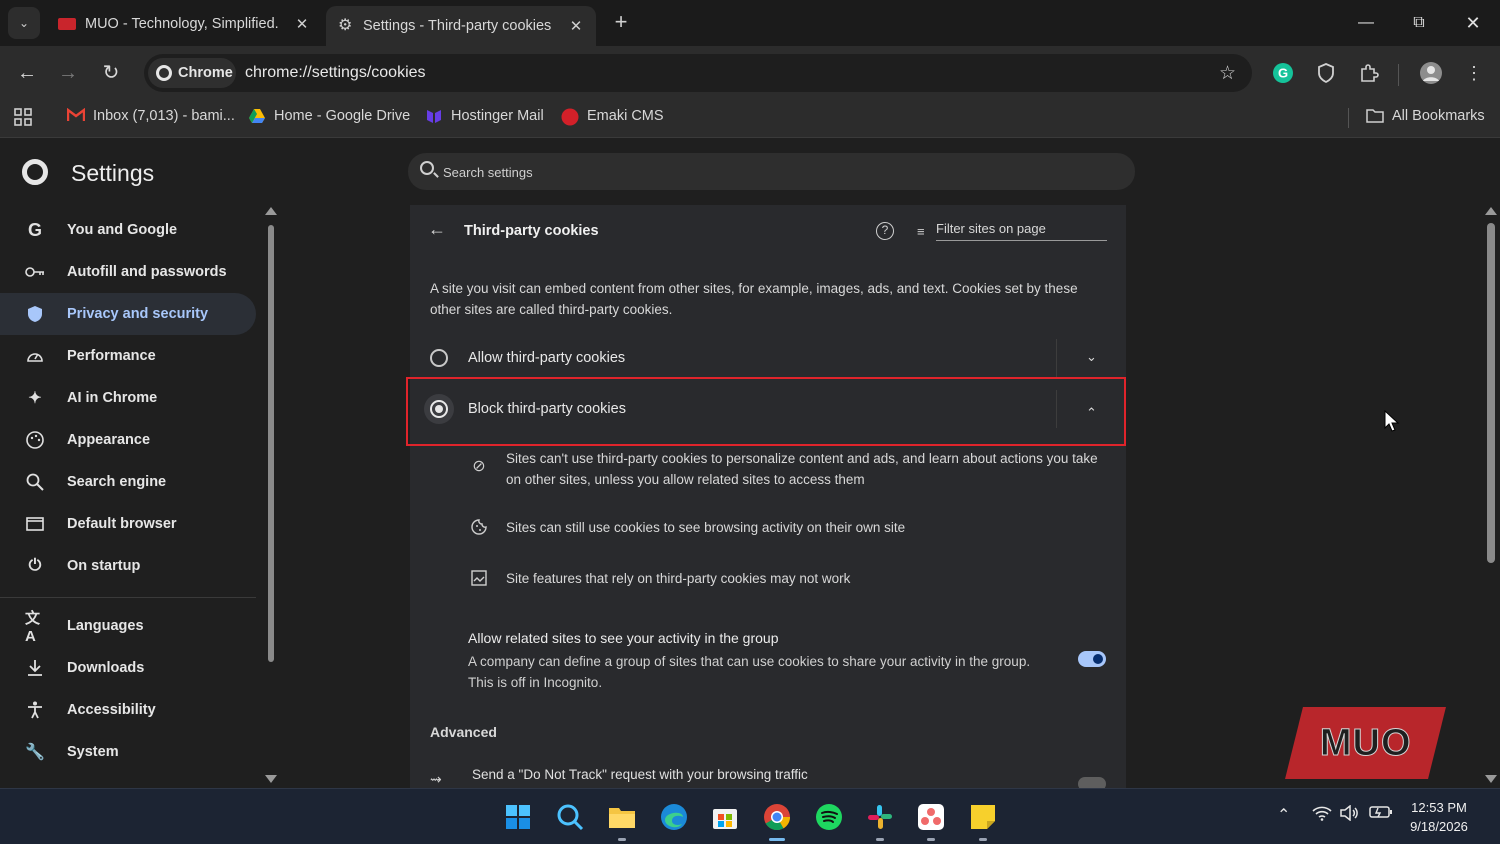 The image size is (1500, 844). I want to click on slack-icon, so click(880, 821).